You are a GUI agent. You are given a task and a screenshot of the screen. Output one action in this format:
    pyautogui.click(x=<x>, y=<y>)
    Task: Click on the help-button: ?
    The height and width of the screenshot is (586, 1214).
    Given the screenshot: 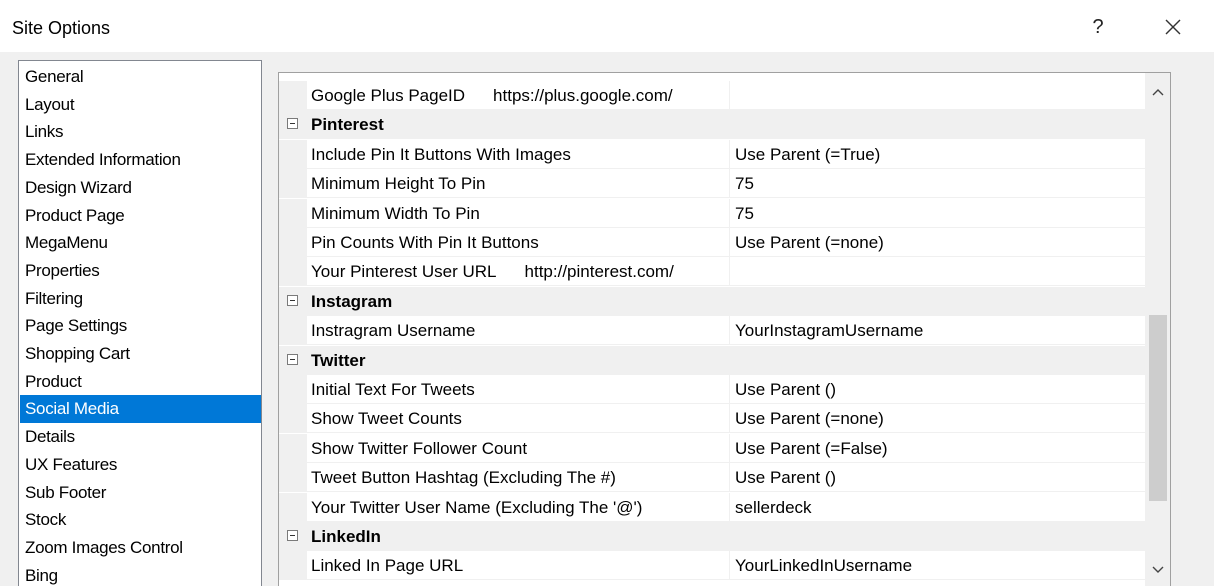 What is the action you would take?
    pyautogui.click(x=1098, y=27)
    